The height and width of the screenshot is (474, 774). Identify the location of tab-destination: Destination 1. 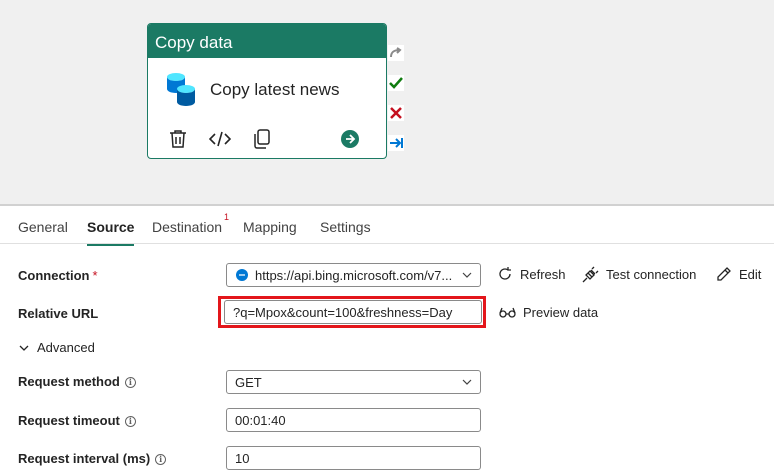
(190, 223).